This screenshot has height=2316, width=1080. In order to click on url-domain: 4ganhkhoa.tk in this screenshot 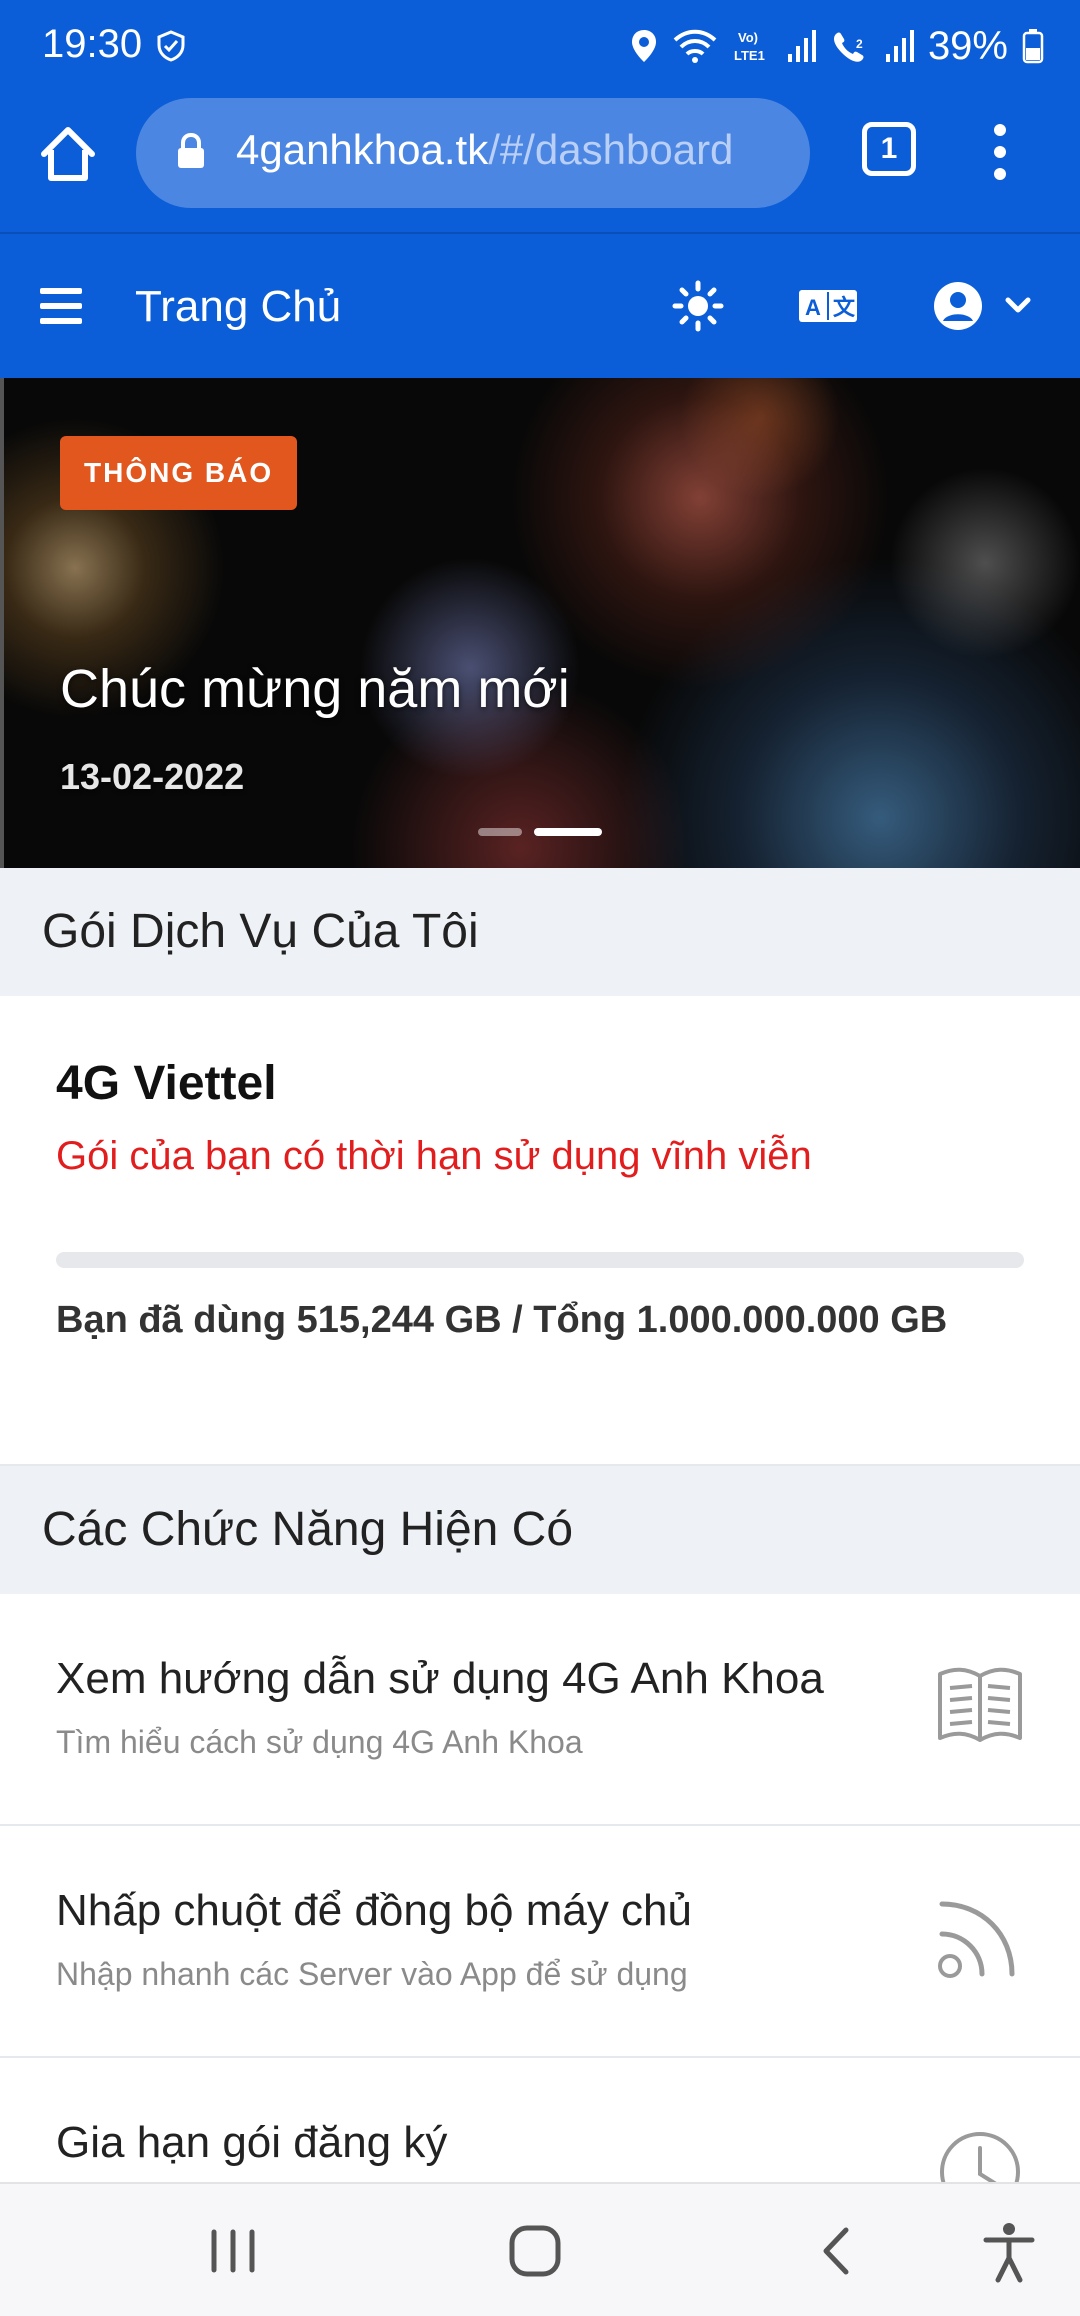, I will do `click(362, 149)`.